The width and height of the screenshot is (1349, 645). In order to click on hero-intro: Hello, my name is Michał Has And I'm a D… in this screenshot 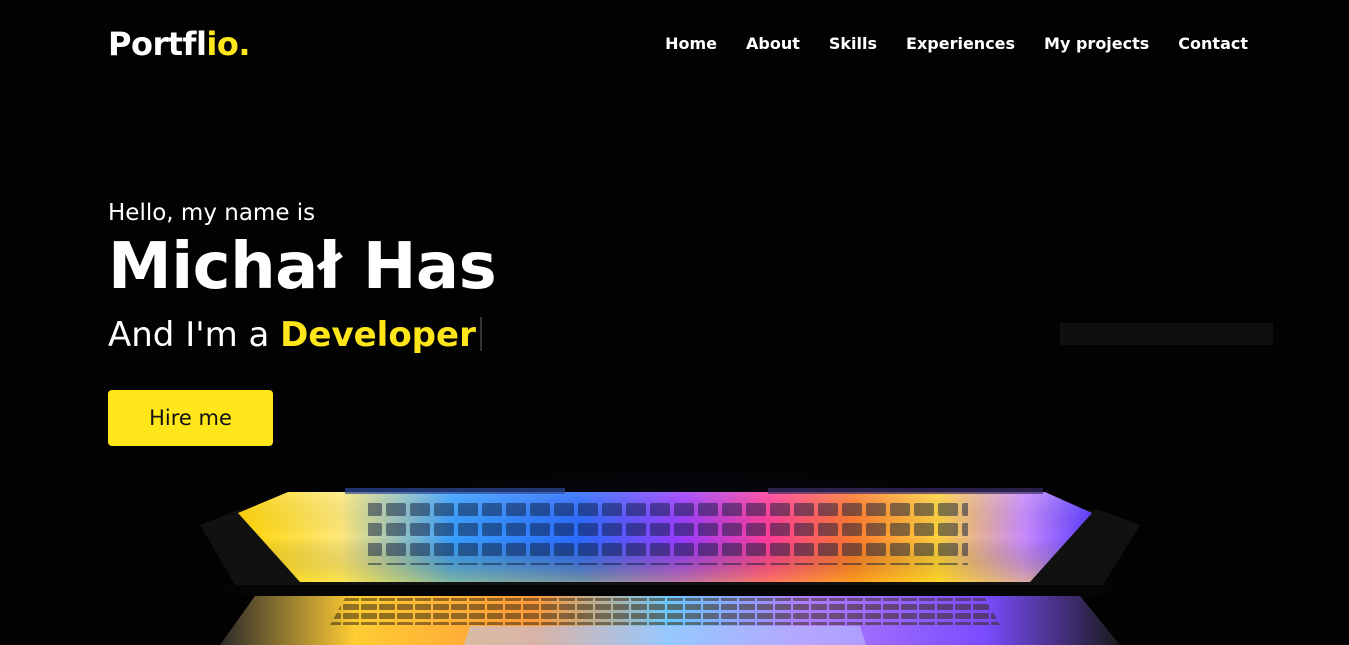, I will do `click(302, 278)`.